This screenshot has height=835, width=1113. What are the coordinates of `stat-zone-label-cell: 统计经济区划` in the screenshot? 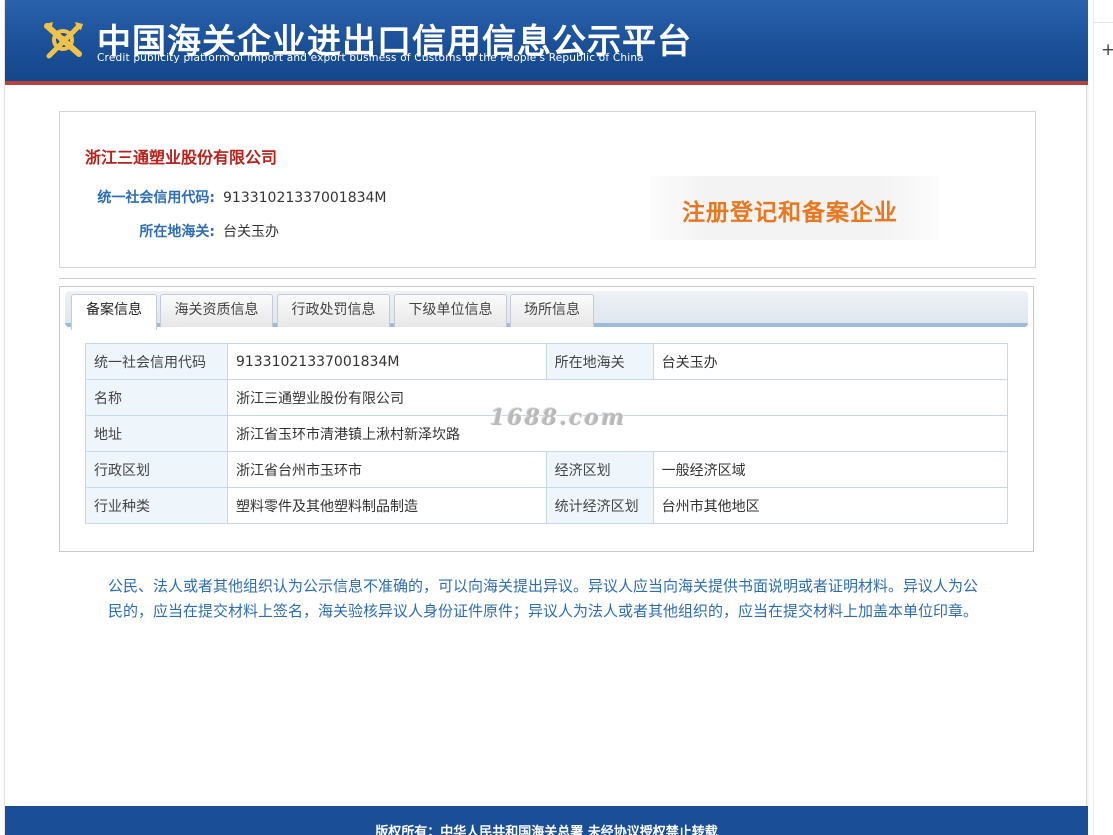 It's located at (599, 505).